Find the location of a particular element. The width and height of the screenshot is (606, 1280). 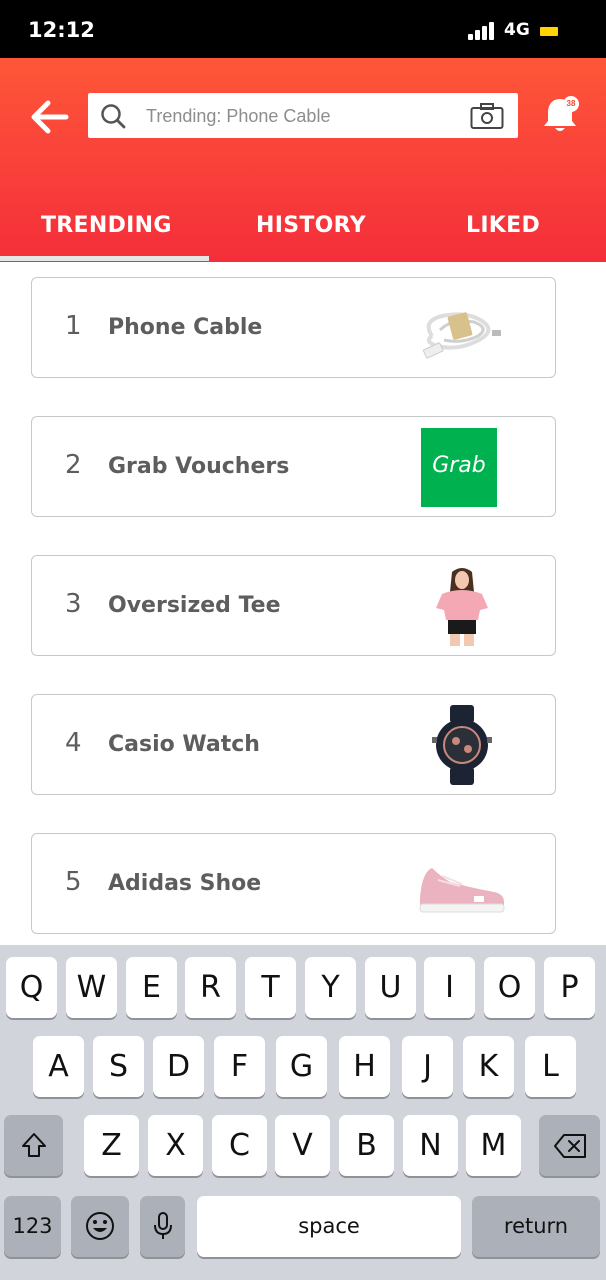

casio-watch-image is located at coordinates (462, 745).